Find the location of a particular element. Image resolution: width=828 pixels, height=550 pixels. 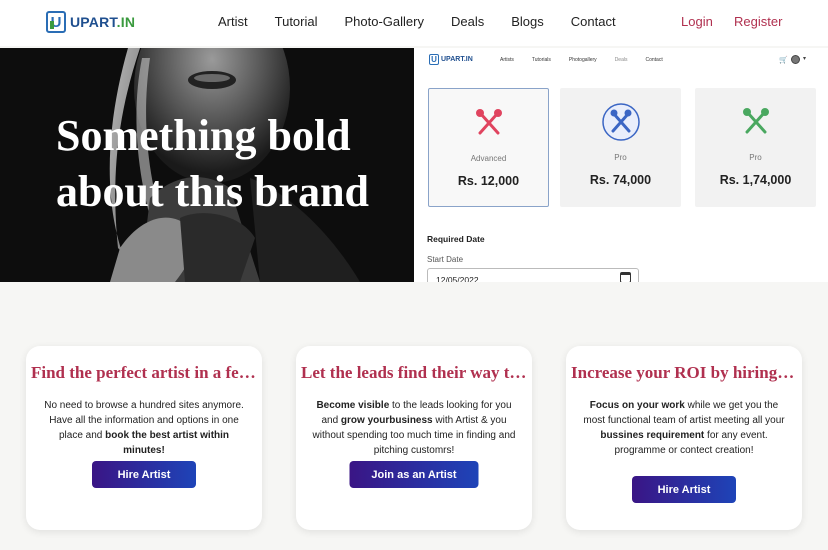

plan-name: Advanced is located at coordinates (488, 158).